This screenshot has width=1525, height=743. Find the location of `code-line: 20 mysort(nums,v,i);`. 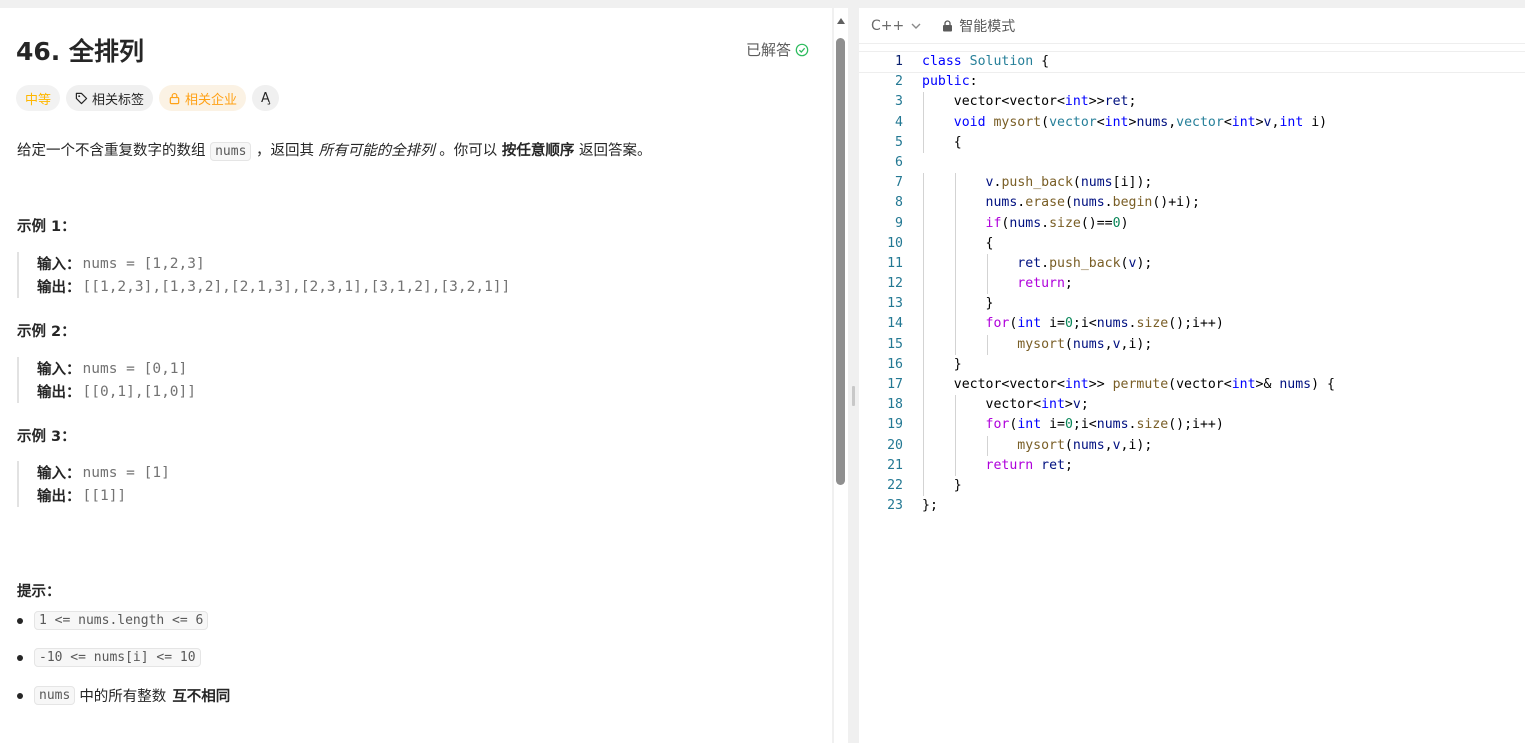

code-line: 20 mysort(nums,v,i); is located at coordinates (1192, 445).